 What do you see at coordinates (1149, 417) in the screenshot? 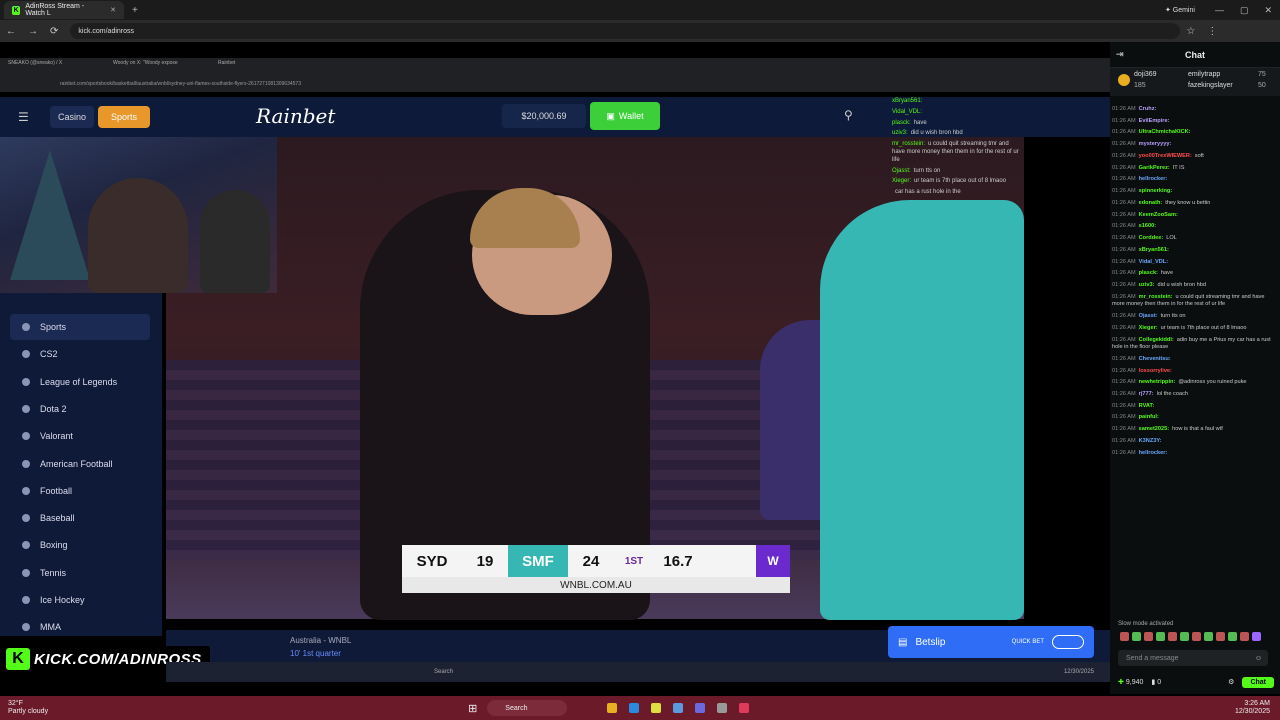
I see `message-username: painful:` at bounding box center [1149, 417].